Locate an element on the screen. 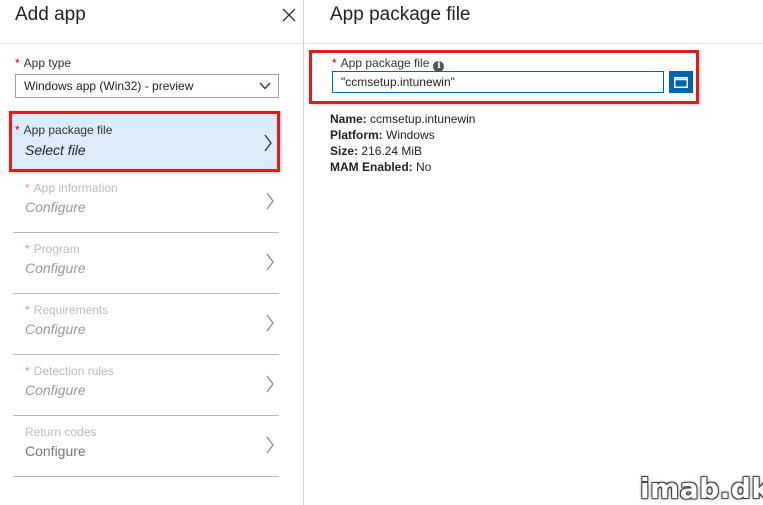 The height and width of the screenshot is (505, 763). package-file-input is located at coordinates (498, 82).